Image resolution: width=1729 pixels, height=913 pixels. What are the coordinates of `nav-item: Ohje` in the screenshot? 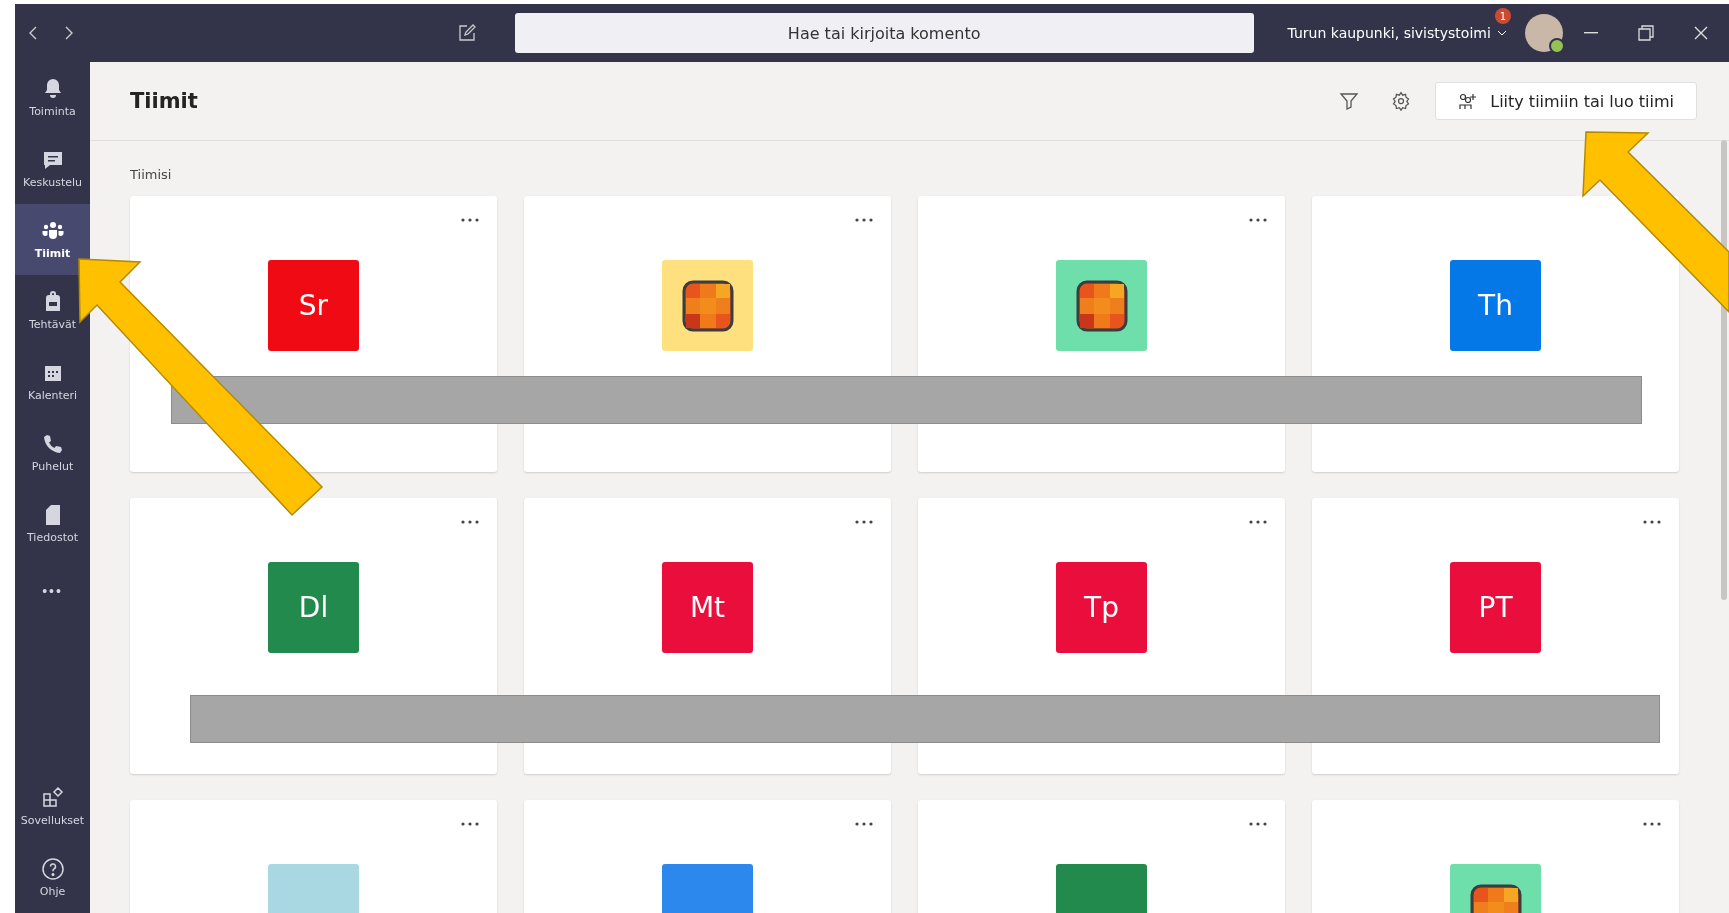 It's located at (52, 877).